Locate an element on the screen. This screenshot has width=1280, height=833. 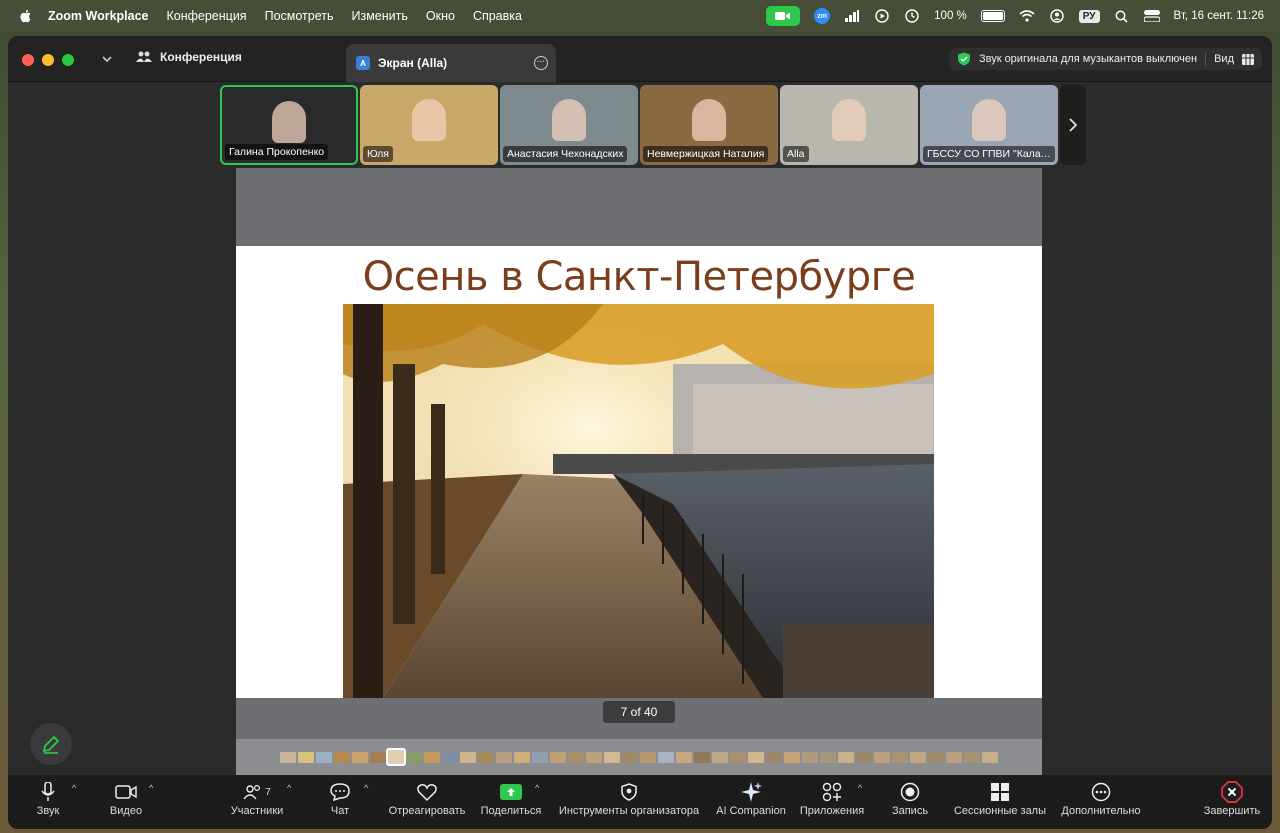
signal-icon is located at coordinates (852, 16).